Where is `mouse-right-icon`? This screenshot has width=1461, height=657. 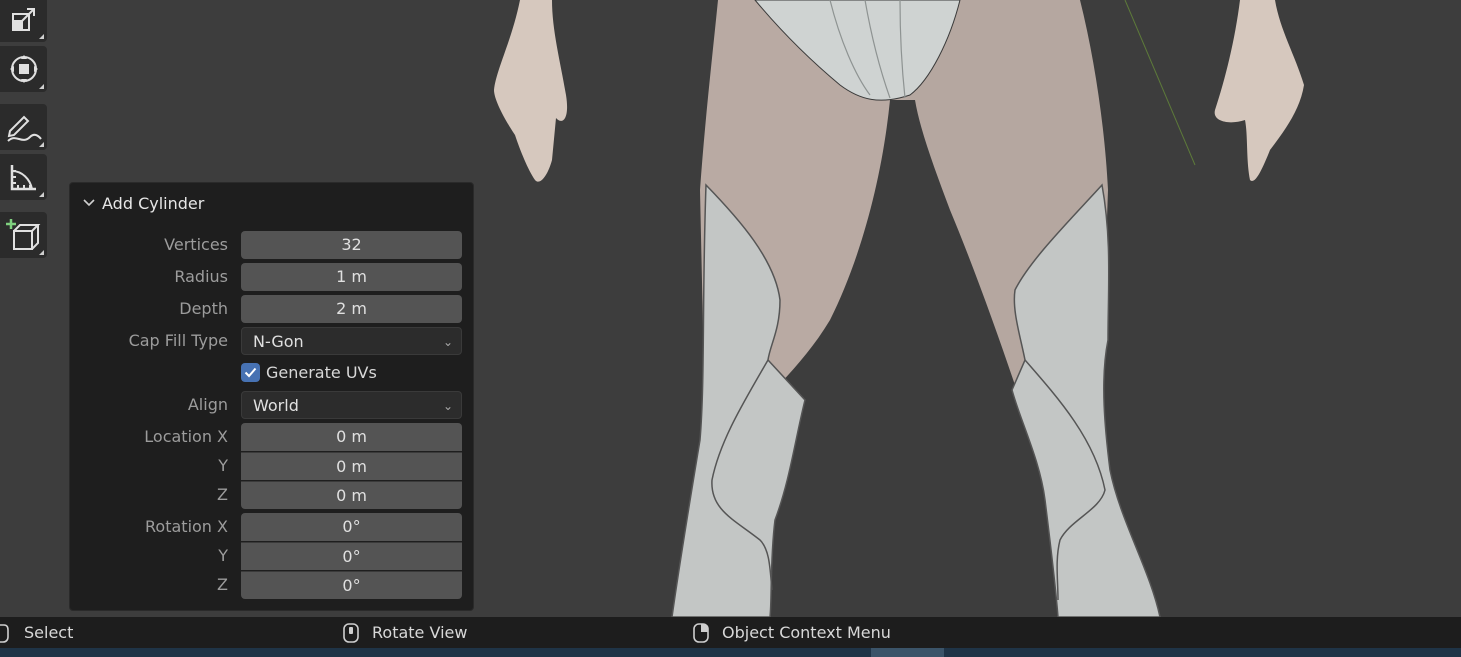 mouse-right-icon is located at coordinates (701, 632).